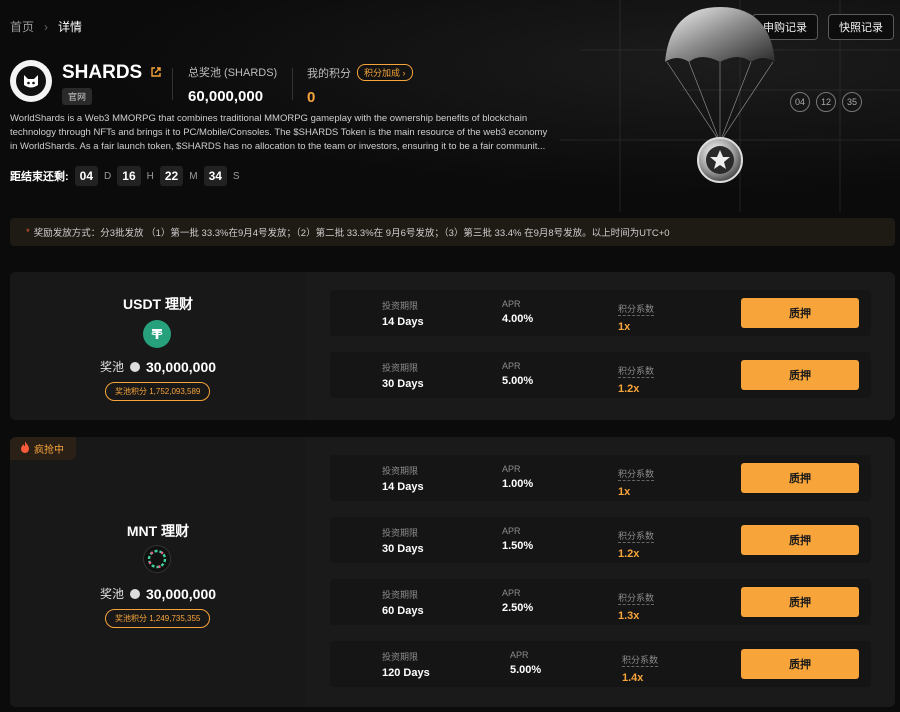 The width and height of the screenshot is (900, 712). Describe the element at coordinates (600, 375) in the screenshot. I see `stake-row: 投资期限 30 Days APR 5.00% 积分系数 1.2x 质押` at that location.